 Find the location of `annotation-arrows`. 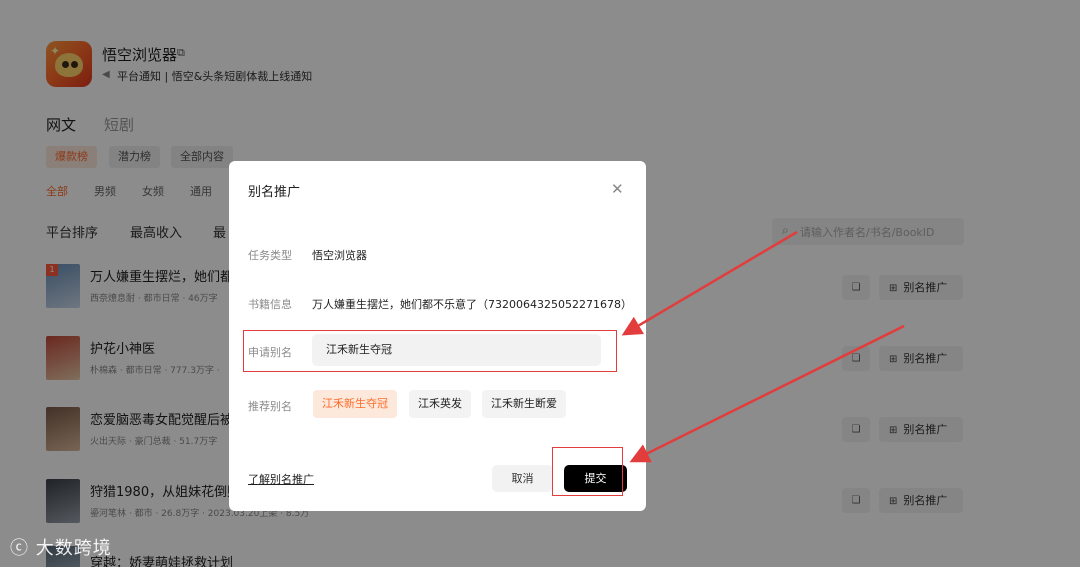

annotation-arrows is located at coordinates (763, 346).